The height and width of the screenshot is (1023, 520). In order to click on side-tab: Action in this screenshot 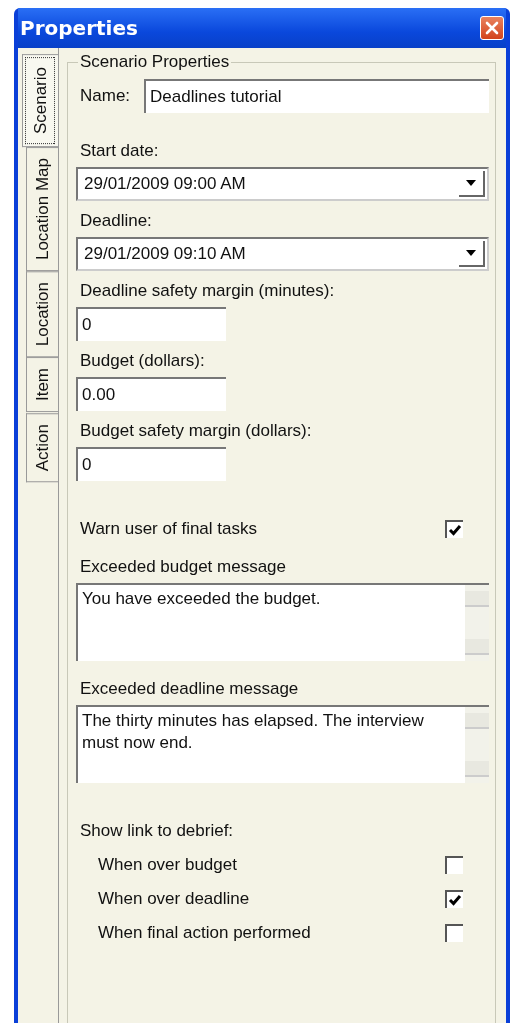, I will do `click(42, 447)`.